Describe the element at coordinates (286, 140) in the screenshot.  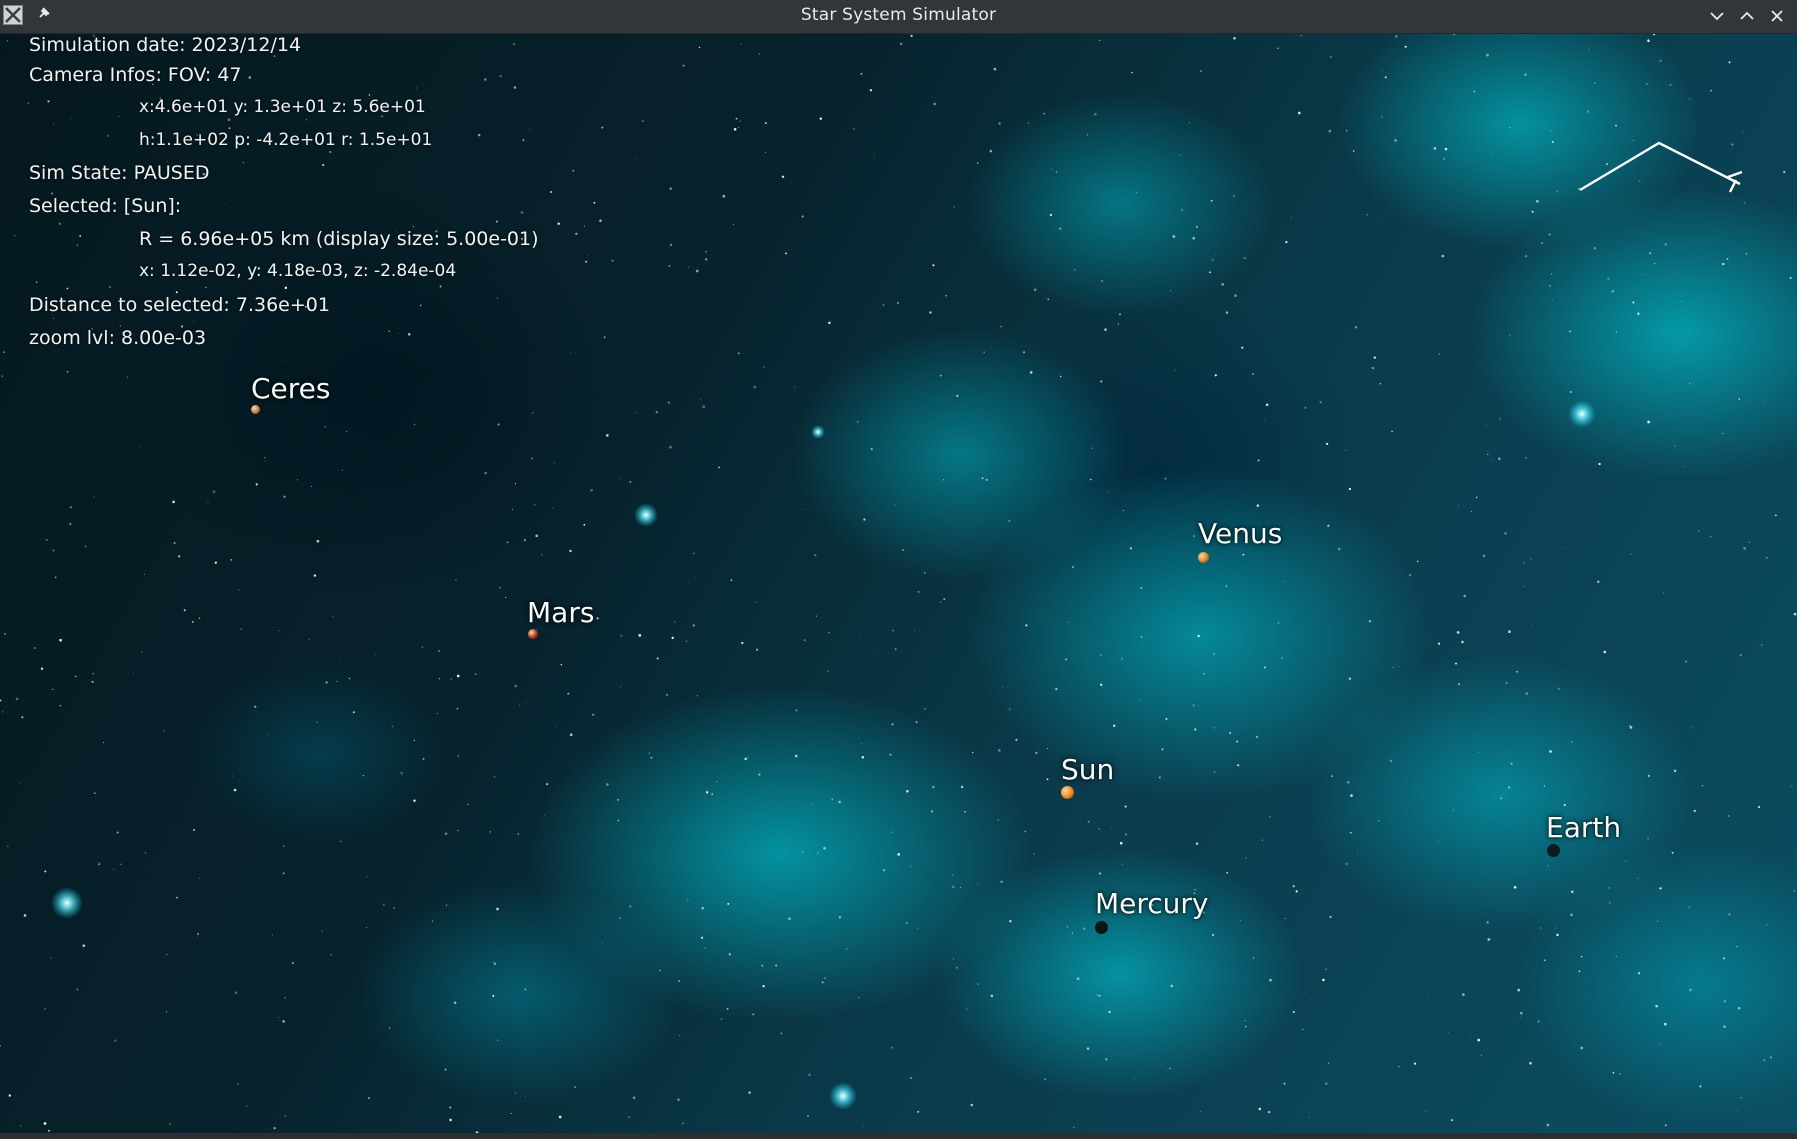
I see `camera-rotation: h:1.1e+02 p: -4.2e+01 r: 1.5e+01` at that location.